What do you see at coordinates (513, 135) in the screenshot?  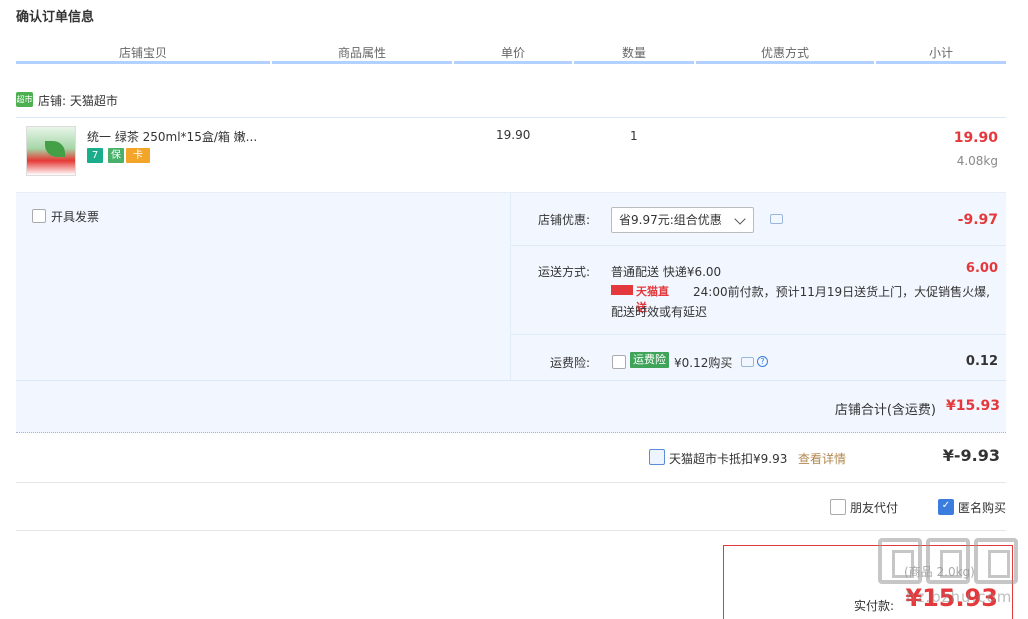 I see `unit-price: 19.90` at bounding box center [513, 135].